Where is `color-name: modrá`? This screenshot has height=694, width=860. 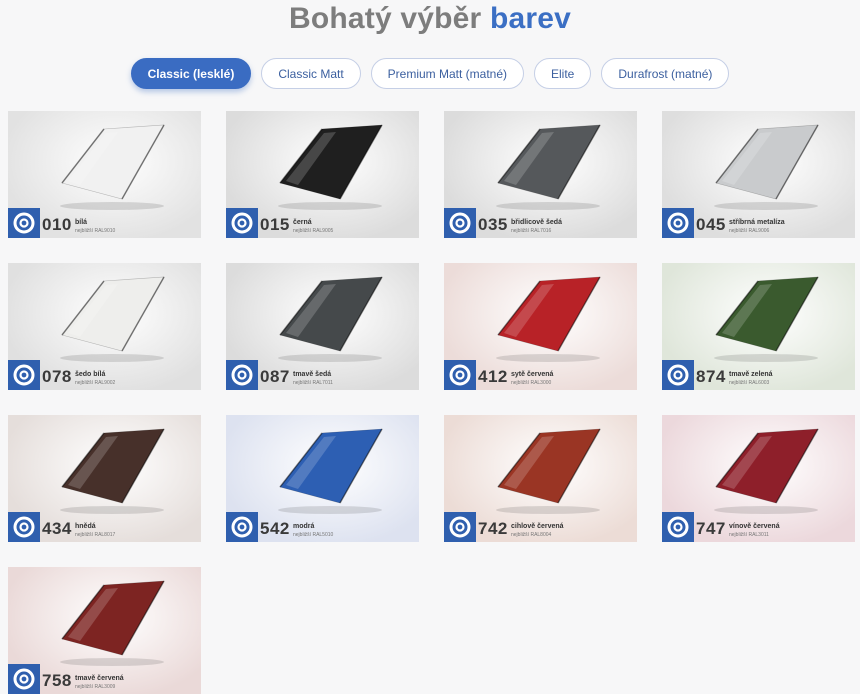 color-name: modrá is located at coordinates (304, 526).